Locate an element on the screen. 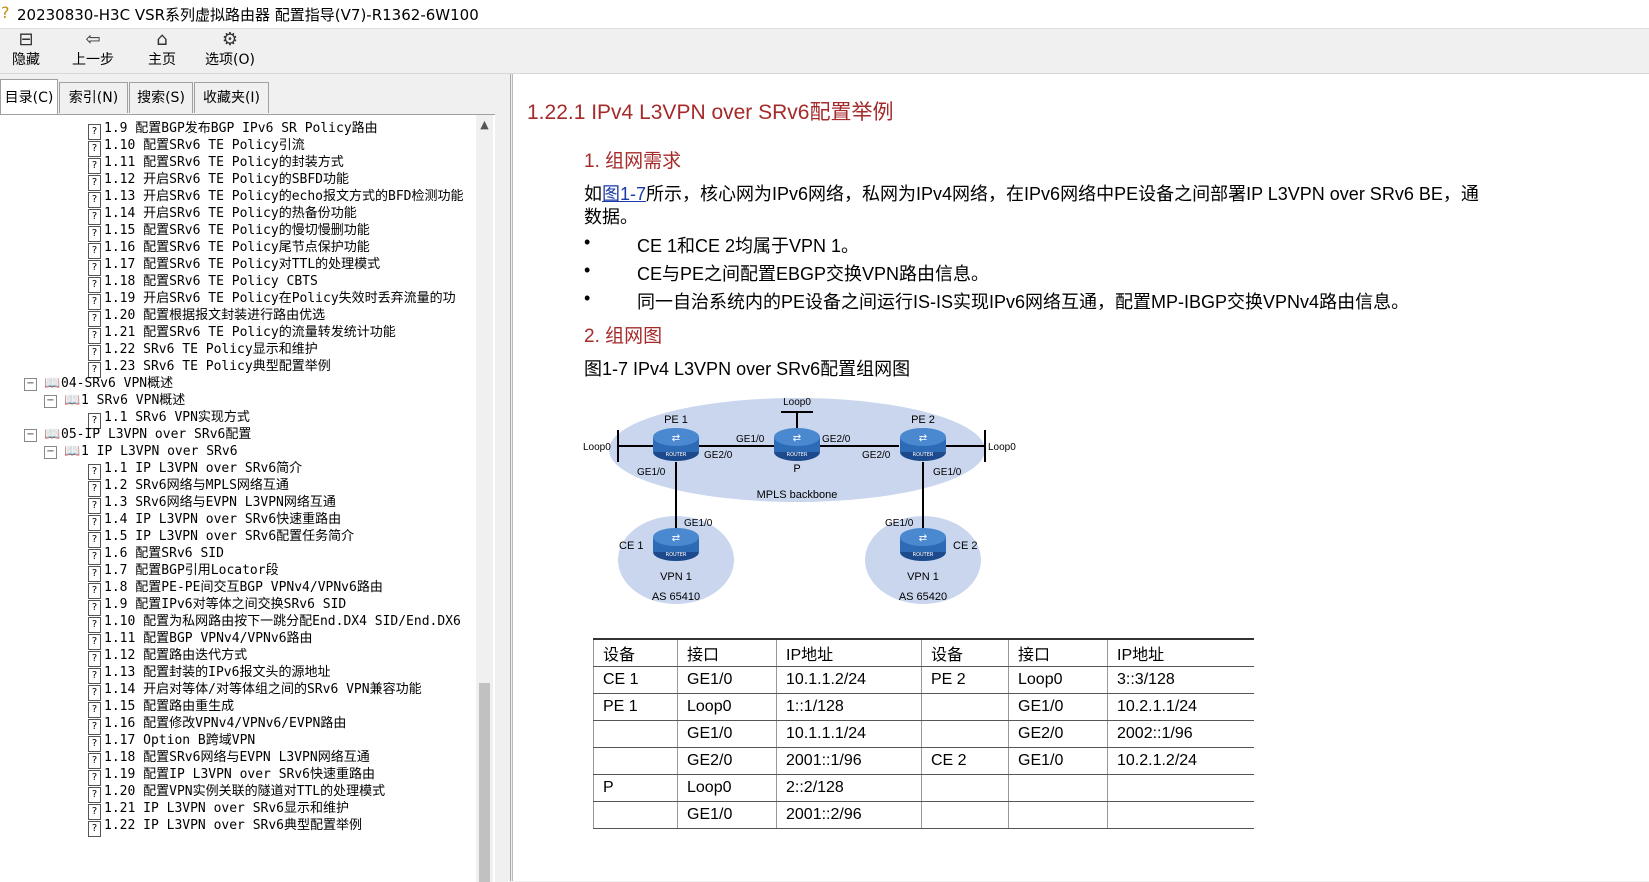 This screenshot has width=1649, height=882. tree-item: ? 1.14 开启SRv6 TE Policy的热备份功能 is located at coordinates (222, 215).